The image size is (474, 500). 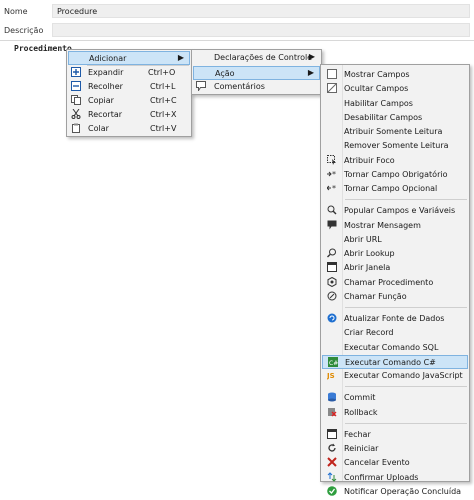 What do you see at coordinates (369, 253) in the screenshot?
I see `menu-item-label: Abrir Lookup` at bounding box center [369, 253].